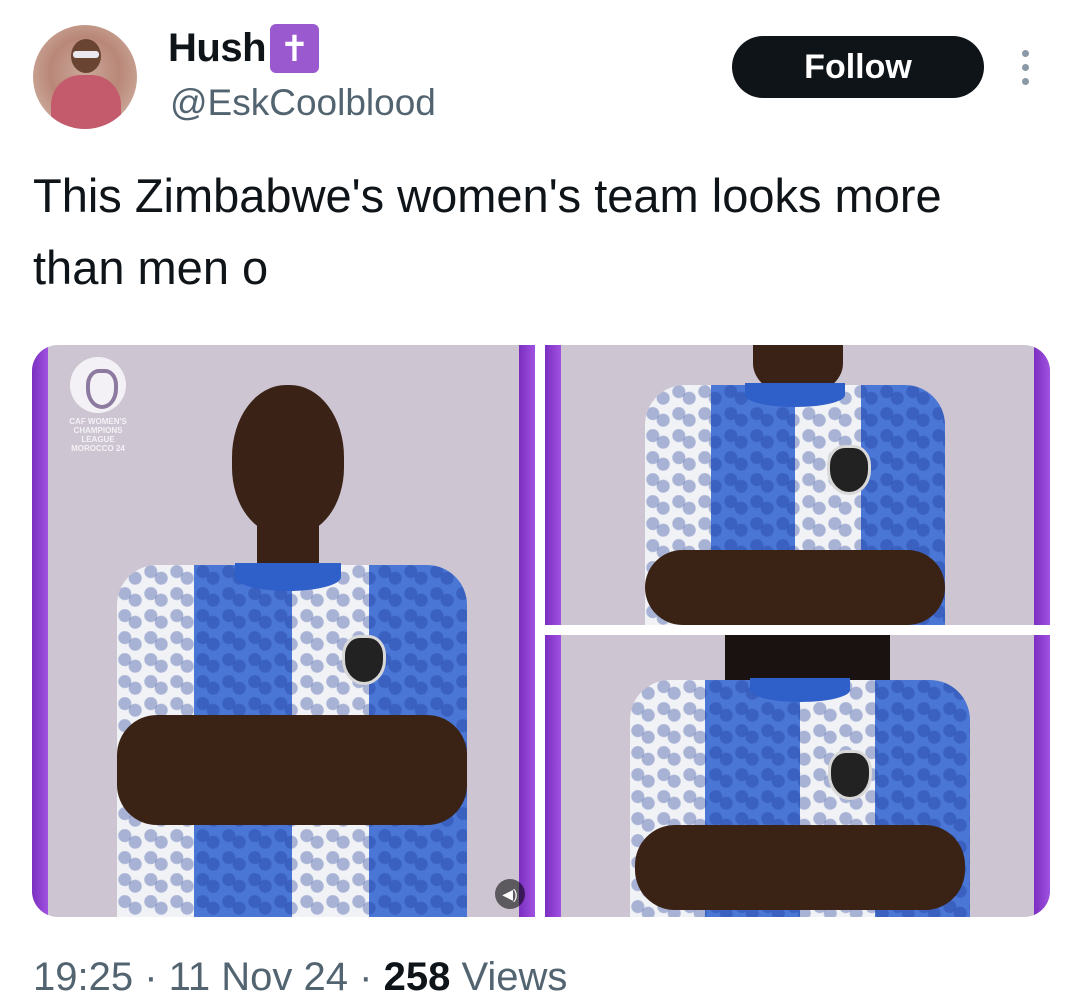  What do you see at coordinates (288, 460) in the screenshot?
I see `player-head` at bounding box center [288, 460].